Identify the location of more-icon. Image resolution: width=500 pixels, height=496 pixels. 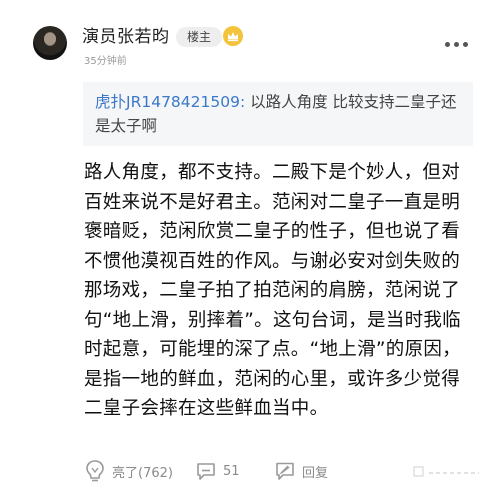
(459, 39).